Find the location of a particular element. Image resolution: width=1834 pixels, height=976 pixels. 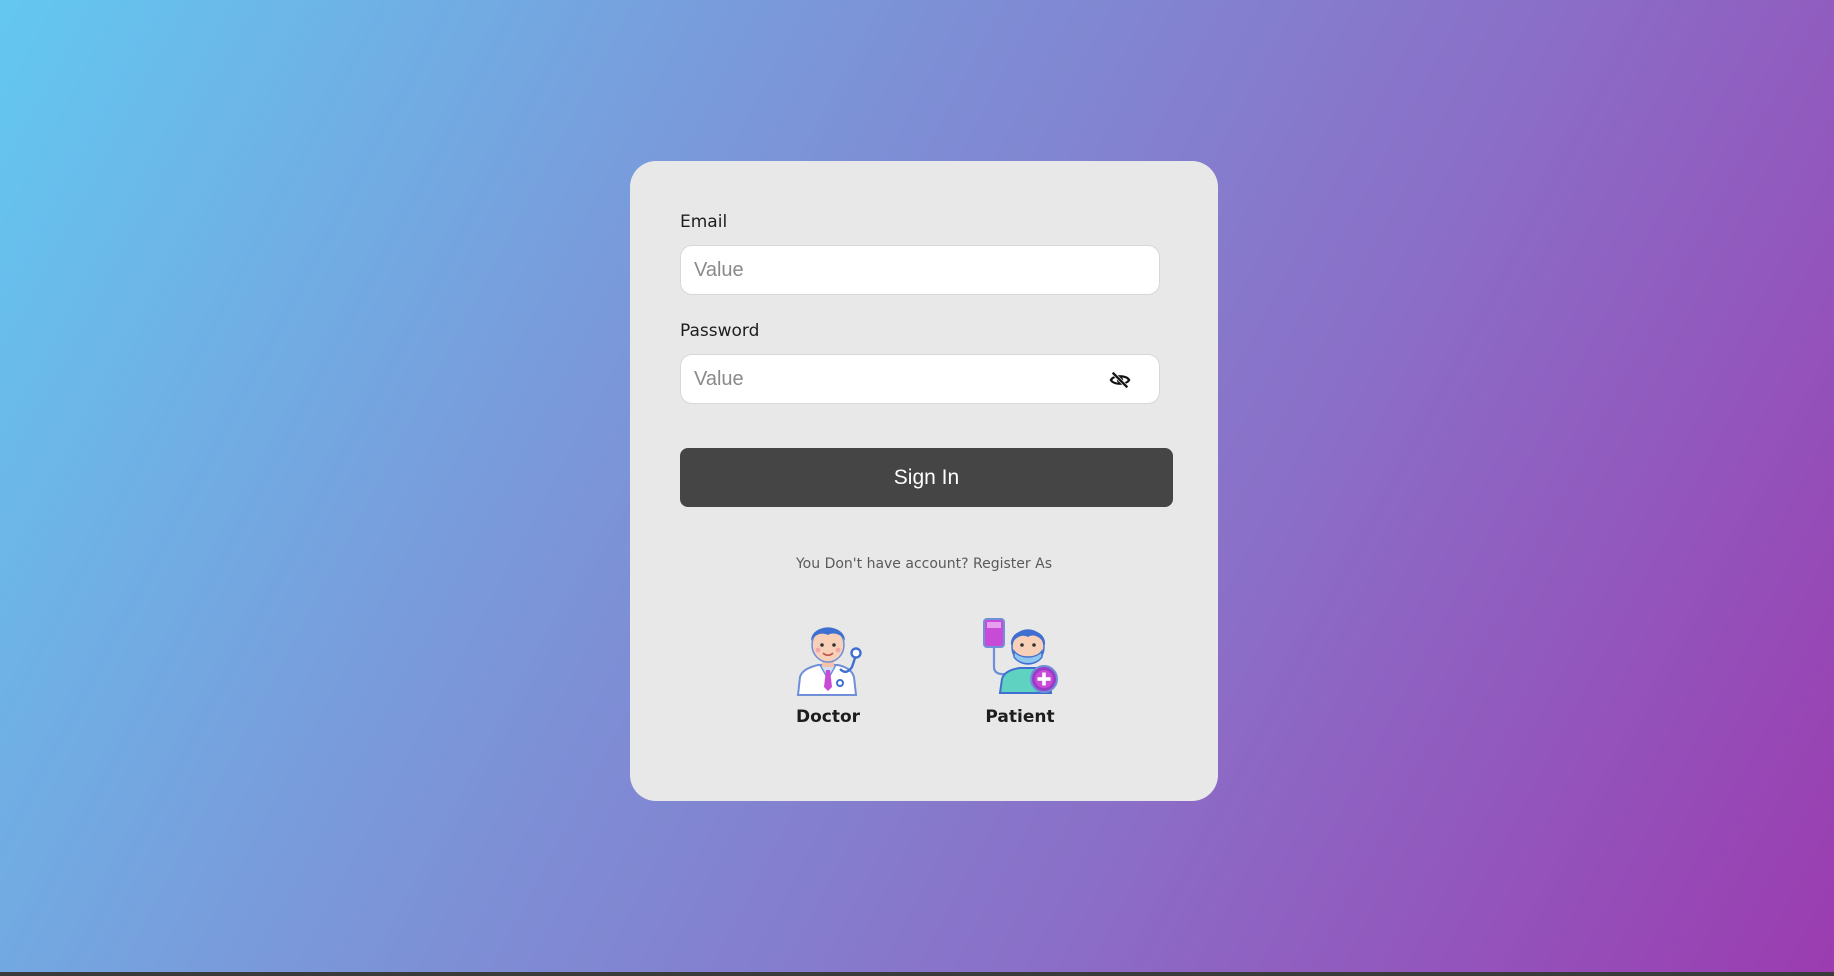

register-prompt: You Don't have account? Register As is located at coordinates (923, 564).